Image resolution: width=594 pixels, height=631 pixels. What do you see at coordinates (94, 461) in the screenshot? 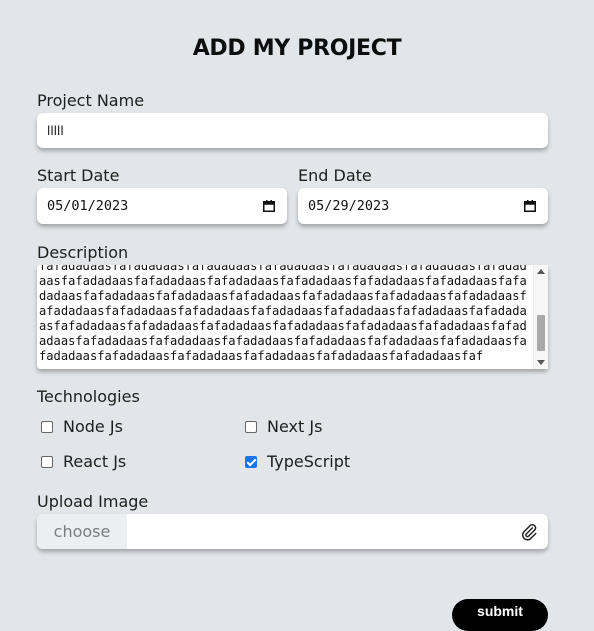
I see `react-js-label: React Js` at bounding box center [94, 461].